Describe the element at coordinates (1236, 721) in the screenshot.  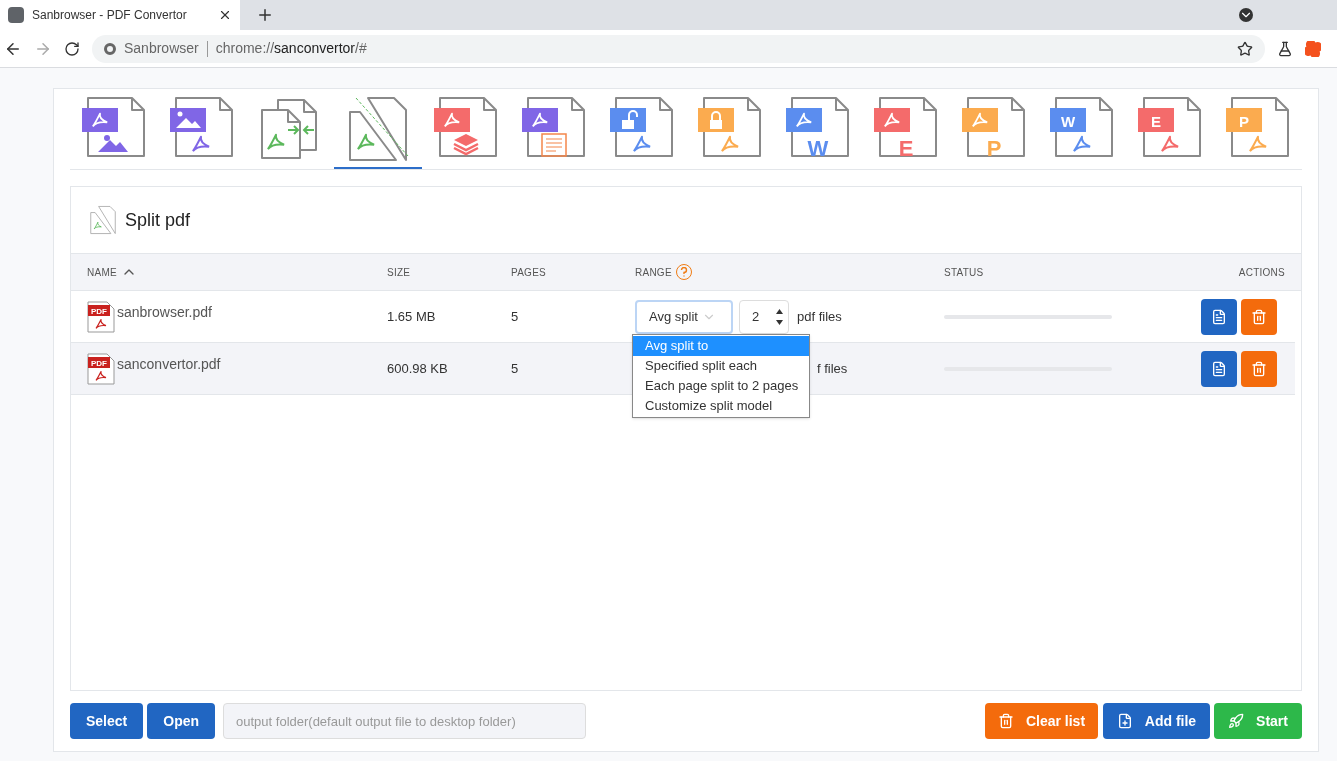
I see `rocket-icon` at that location.